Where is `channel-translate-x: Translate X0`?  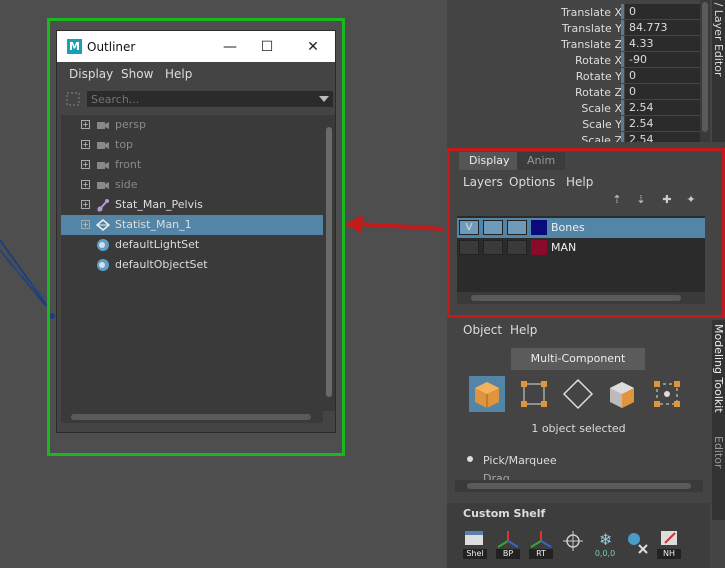 channel-translate-x: Translate X0 is located at coordinates (578, 12).